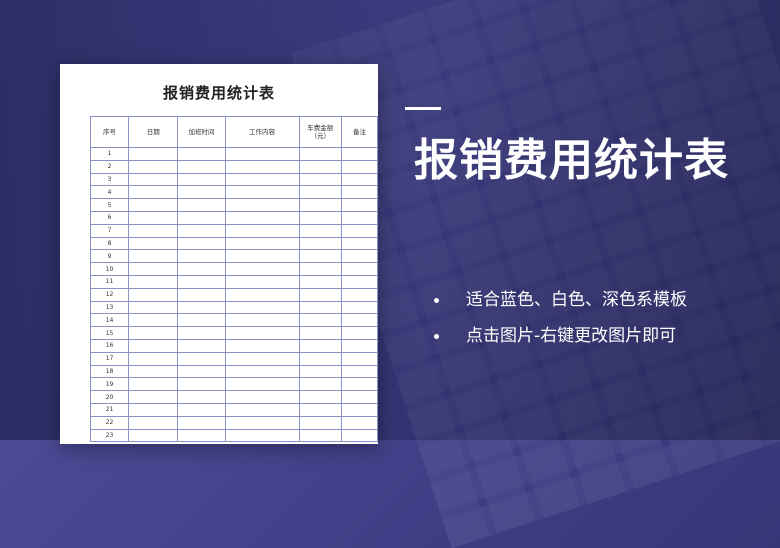 The image size is (780, 548). Describe the element at coordinates (233, 345) in the screenshot. I see `table-row: 16` at that location.